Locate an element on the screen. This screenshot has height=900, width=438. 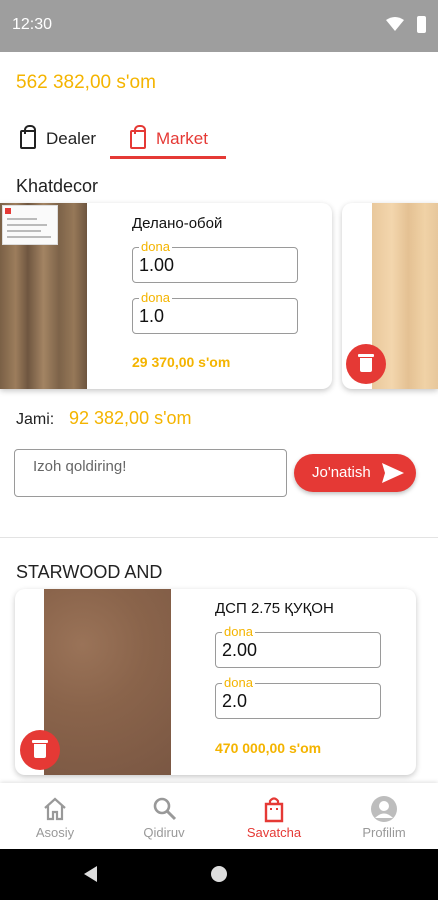
home-button-icon is located at coordinates (219, 874).